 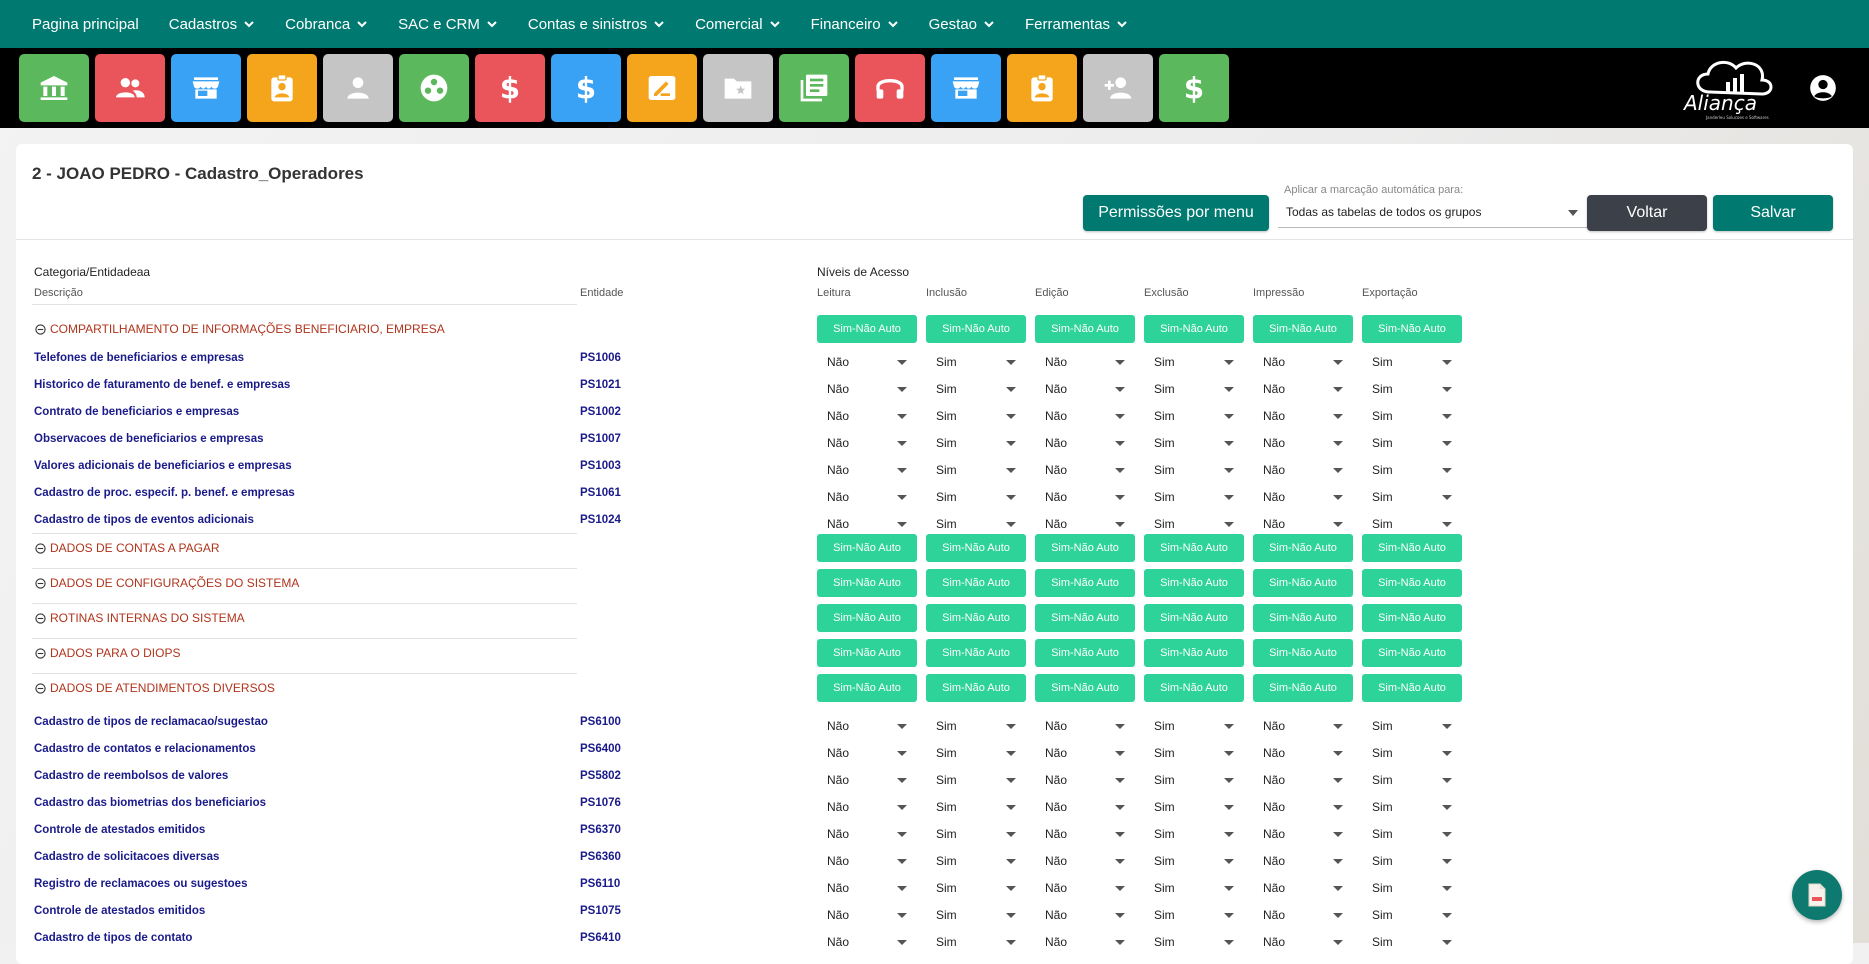 What do you see at coordinates (1823, 88) in the screenshot?
I see `account-circle-icon` at bounding box center [1823, 88].